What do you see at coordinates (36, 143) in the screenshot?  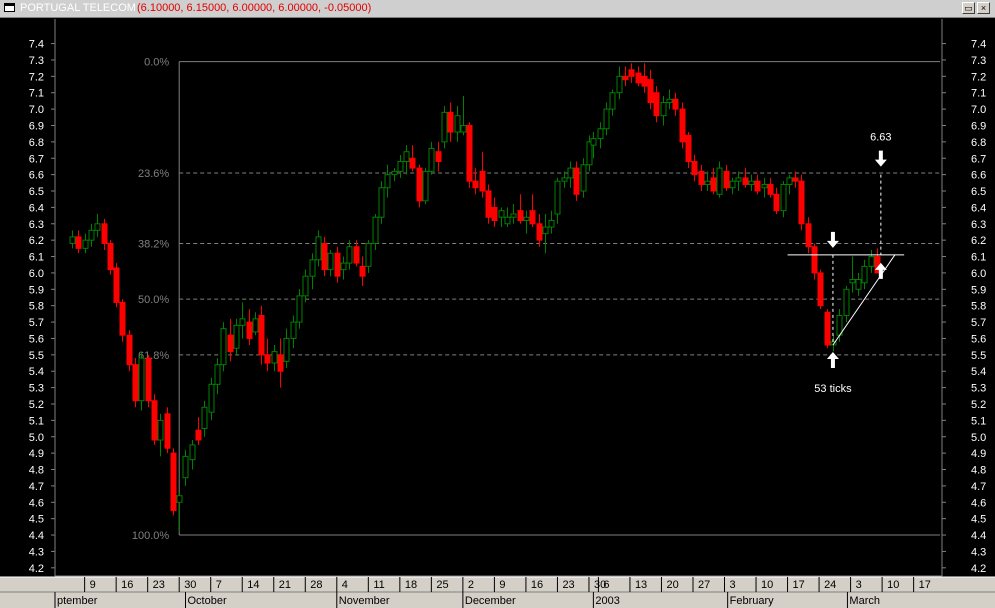 I see `y-tick-label-left: 6.8` at bounding box center [36, 143].